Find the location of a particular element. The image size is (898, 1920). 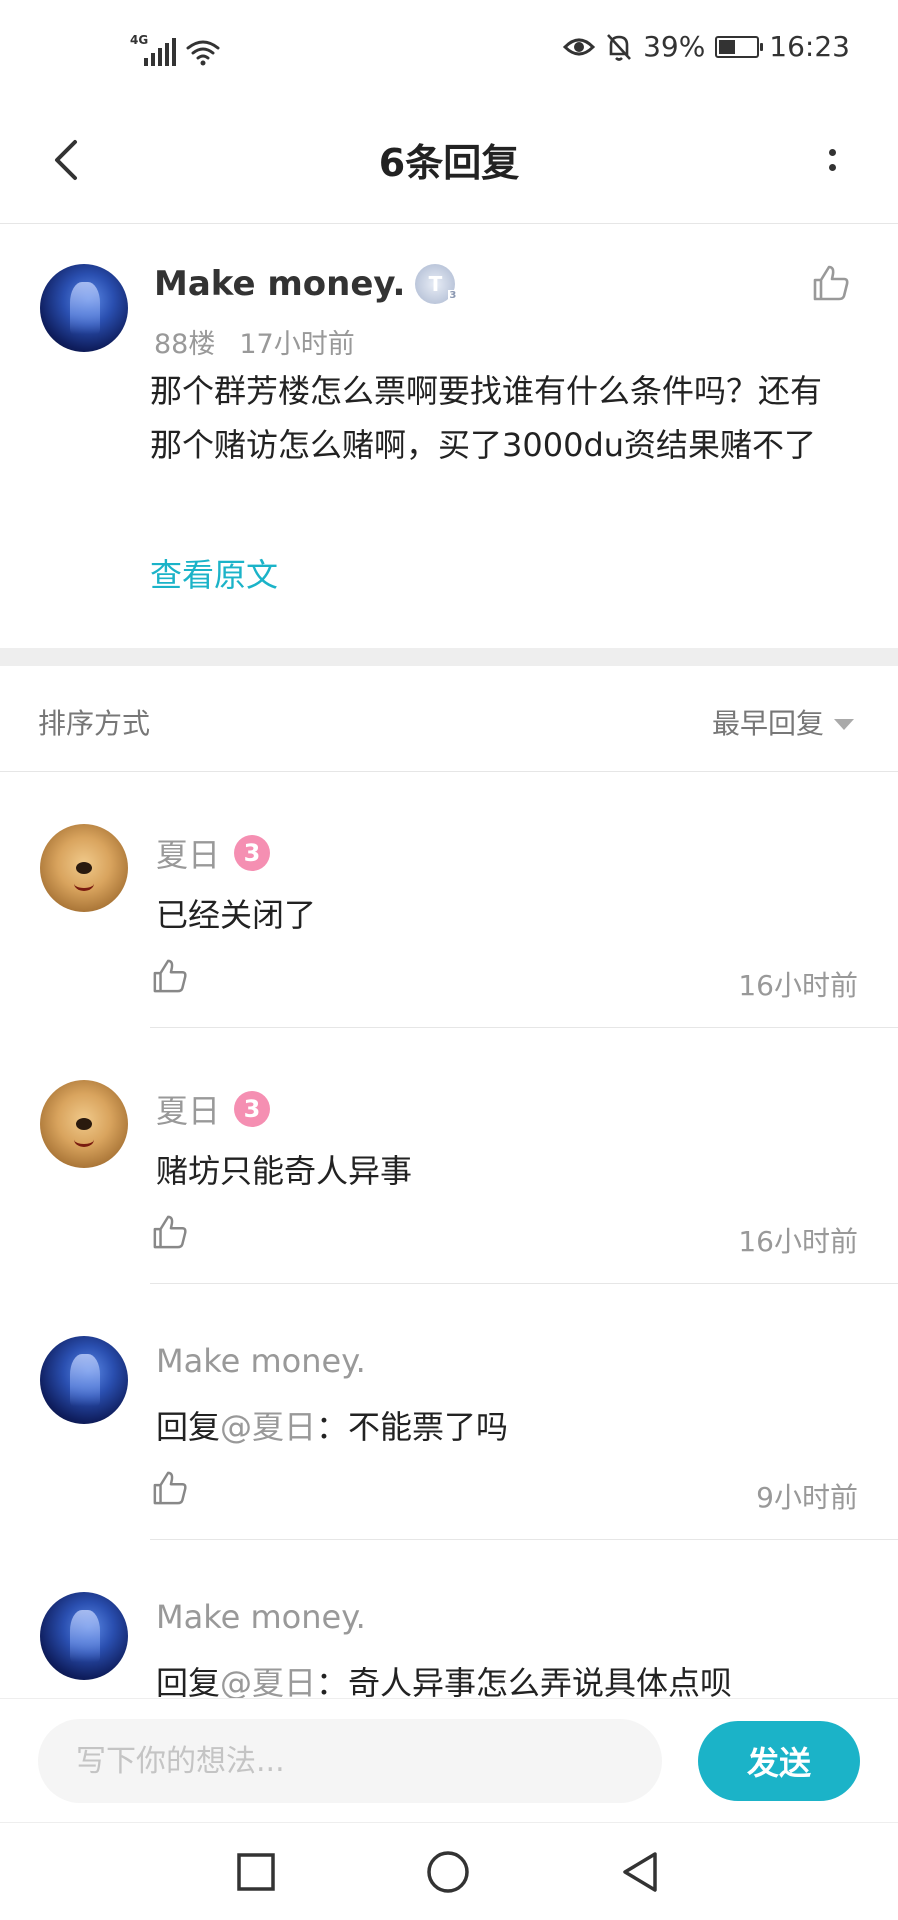

sort-value: 最早回复 is located at coordinates (767, 723).